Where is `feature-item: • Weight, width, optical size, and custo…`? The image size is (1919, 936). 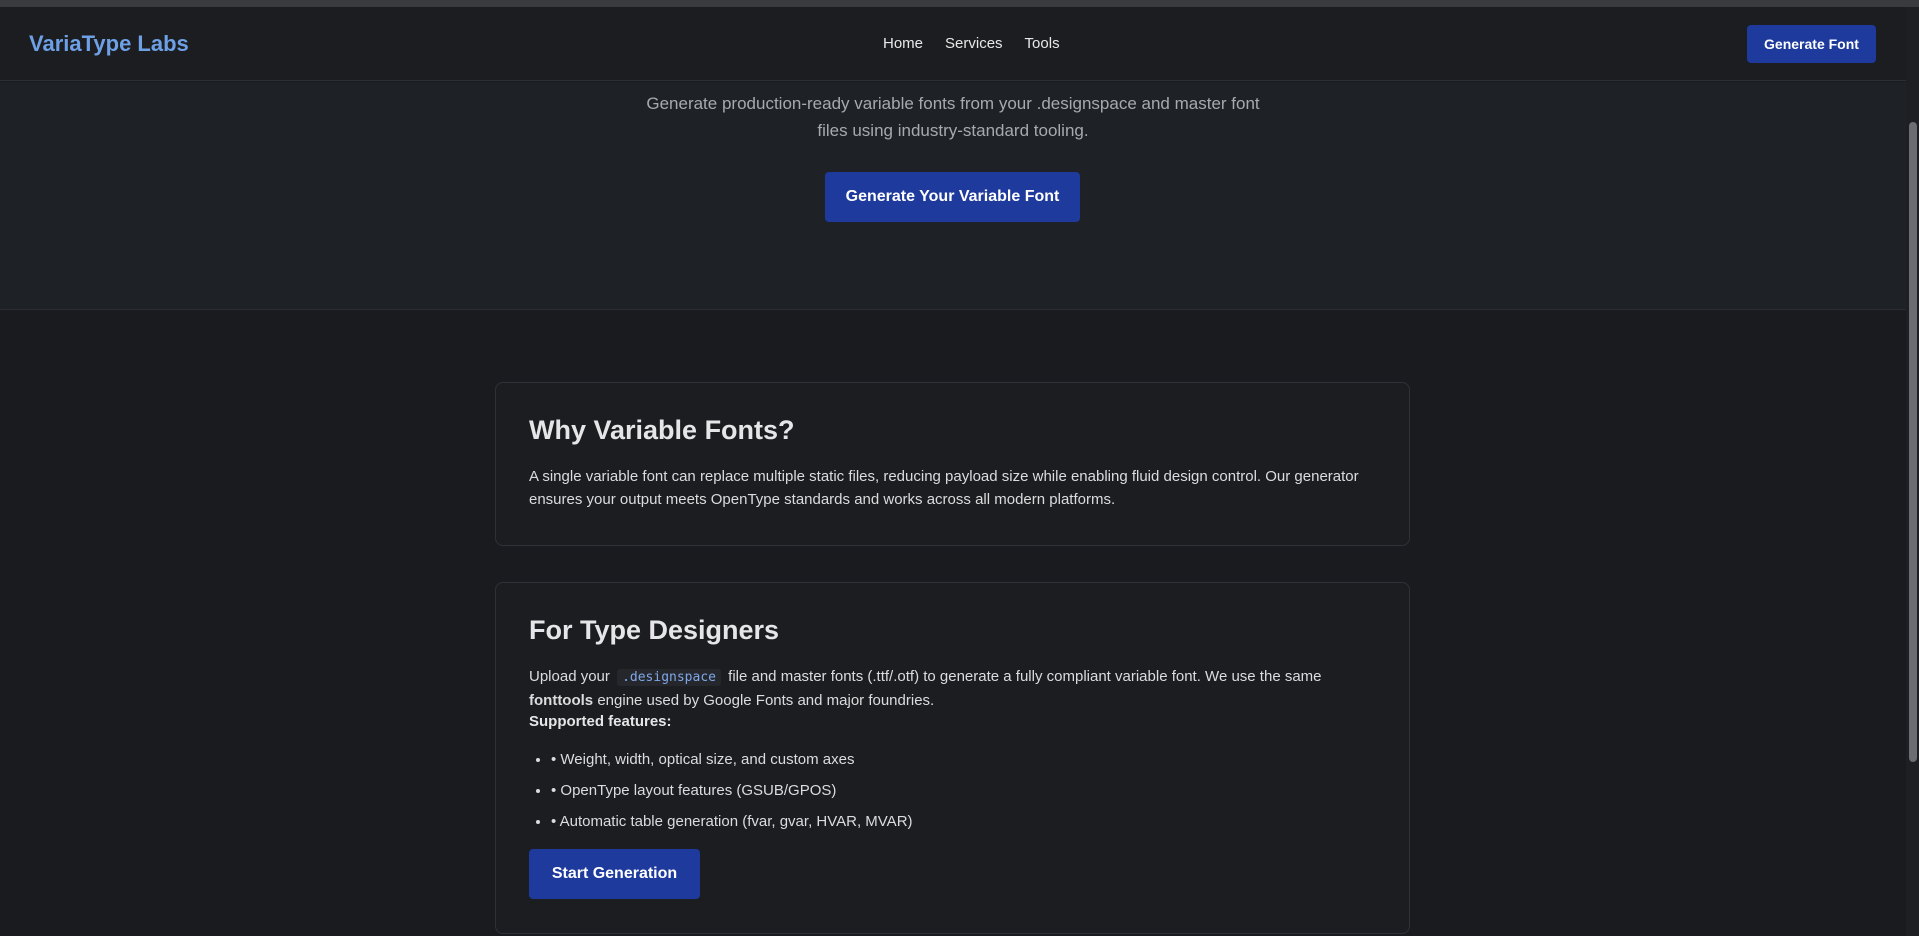 feature-item: • Weight, width, optical size, and custo… is located at coordinates (963, 759).